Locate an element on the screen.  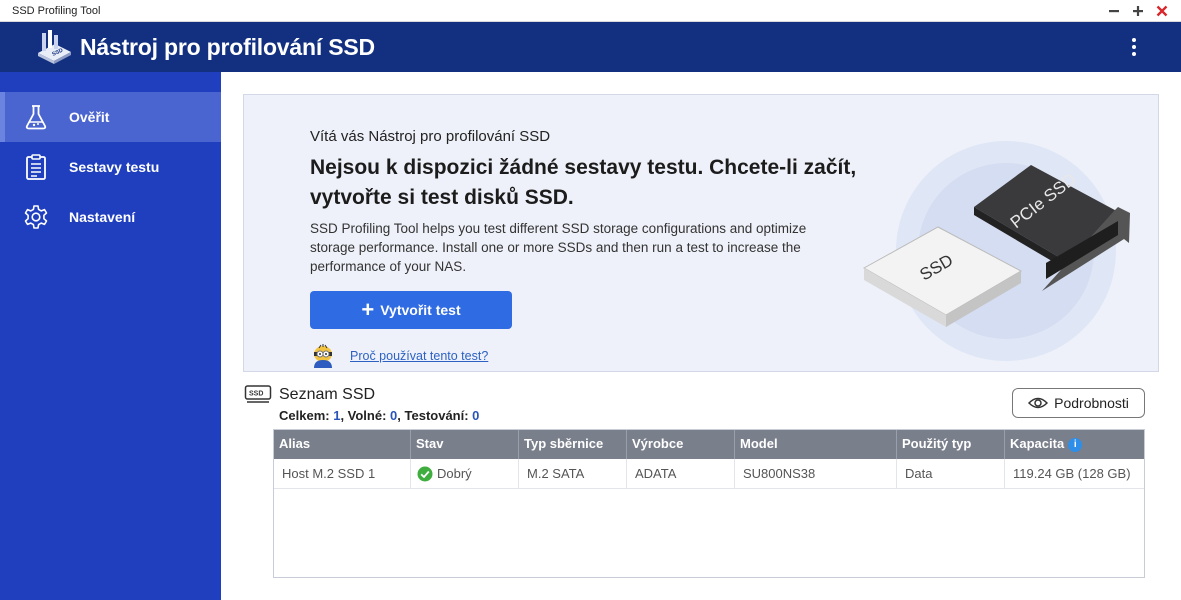
maximize-button is located at coordinates (1138, 11).